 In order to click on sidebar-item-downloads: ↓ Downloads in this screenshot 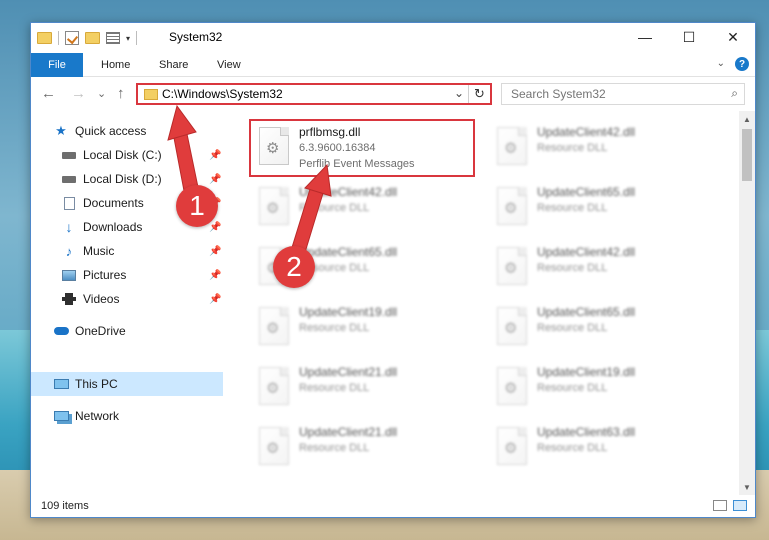, I will do `click(102, 227)`.